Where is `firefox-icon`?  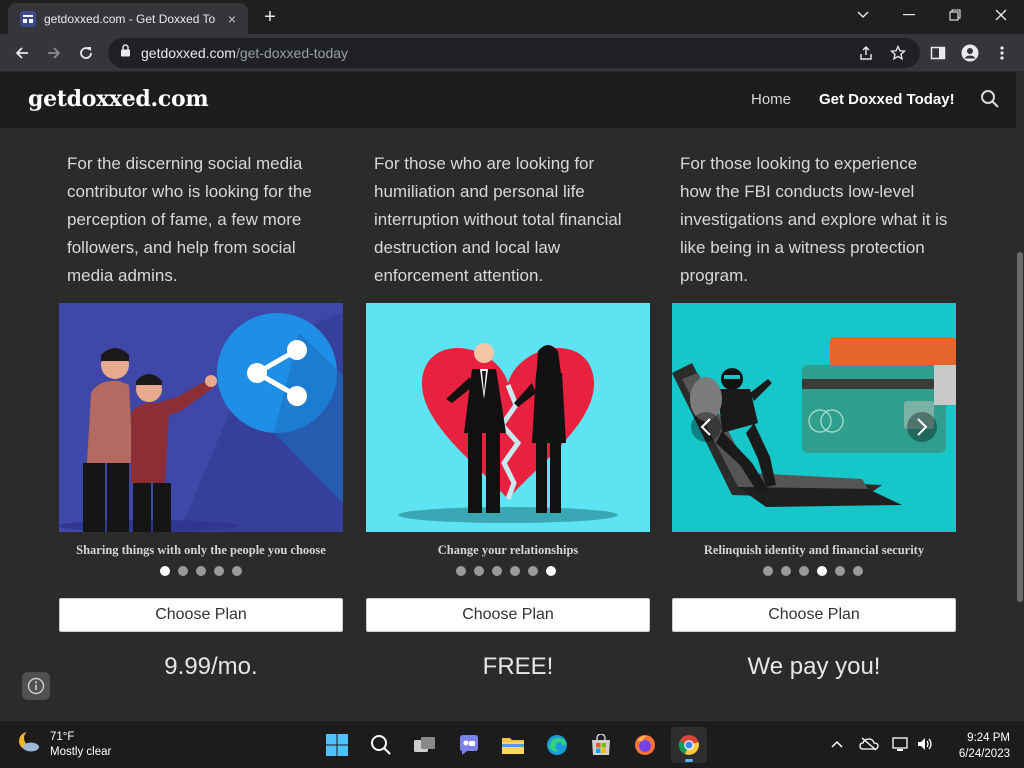
firefox-icon is located at coordinates (645, 745).